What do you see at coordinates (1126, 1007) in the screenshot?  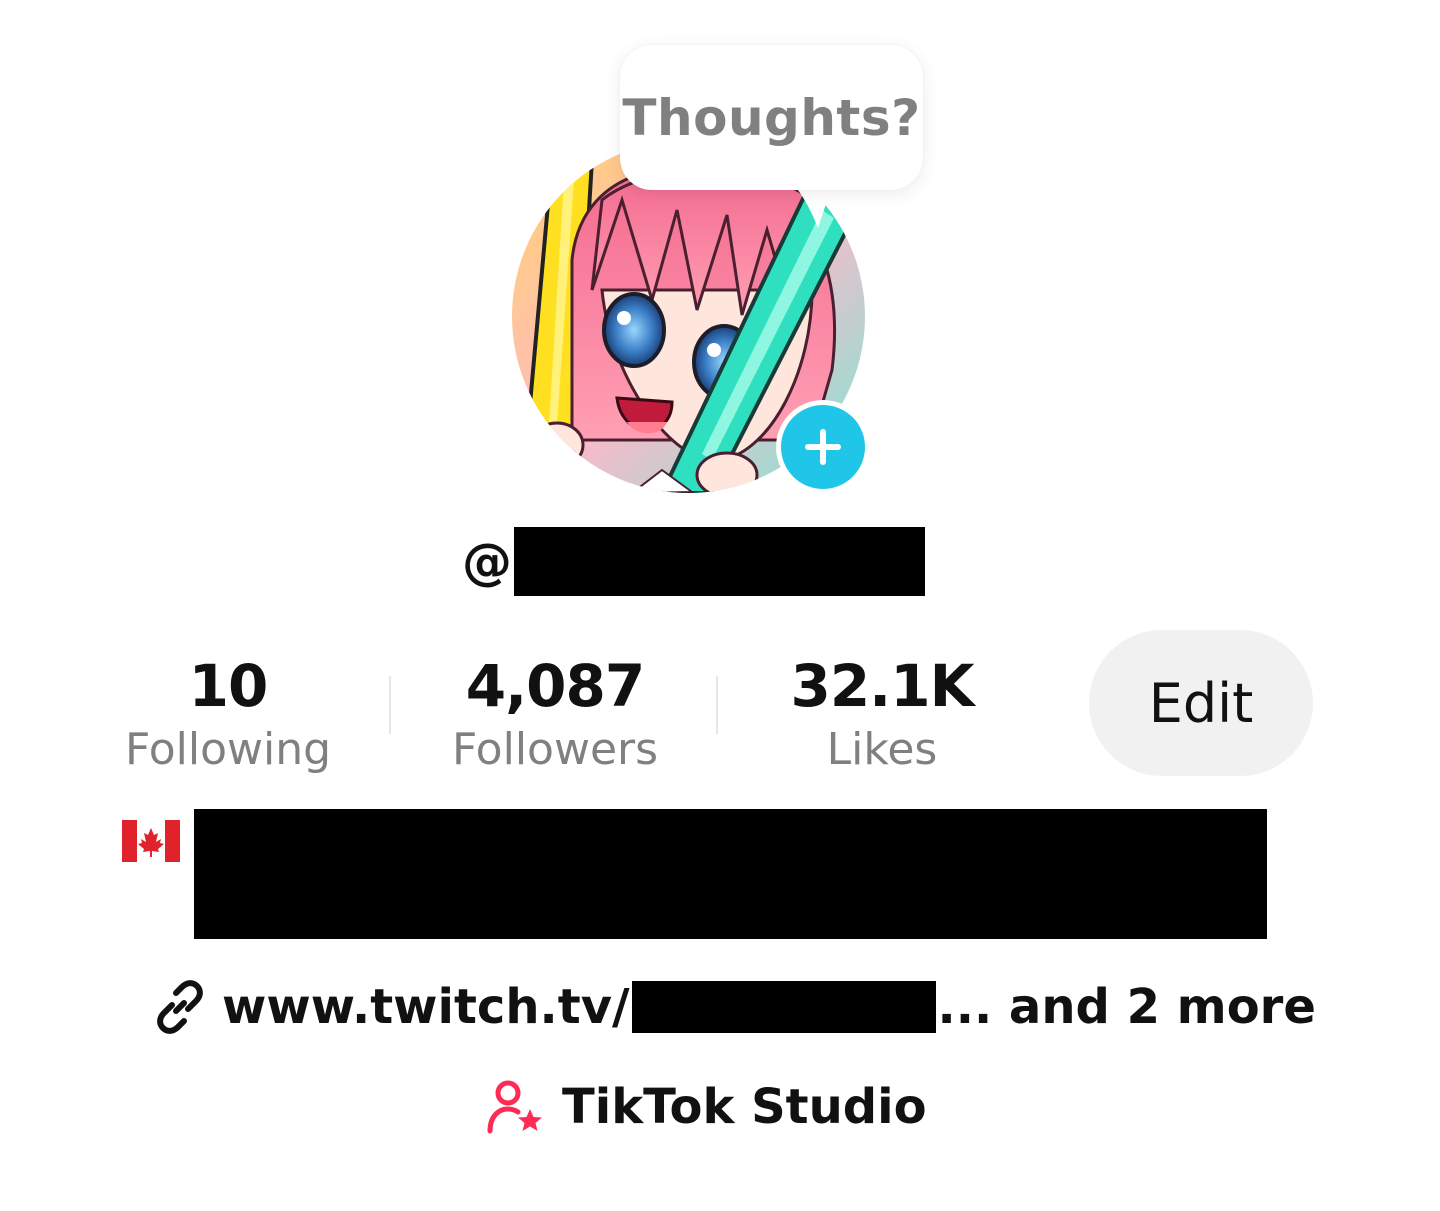 I see `link-suffix: ... and 2 more` at bounding box center [1126, 1007].